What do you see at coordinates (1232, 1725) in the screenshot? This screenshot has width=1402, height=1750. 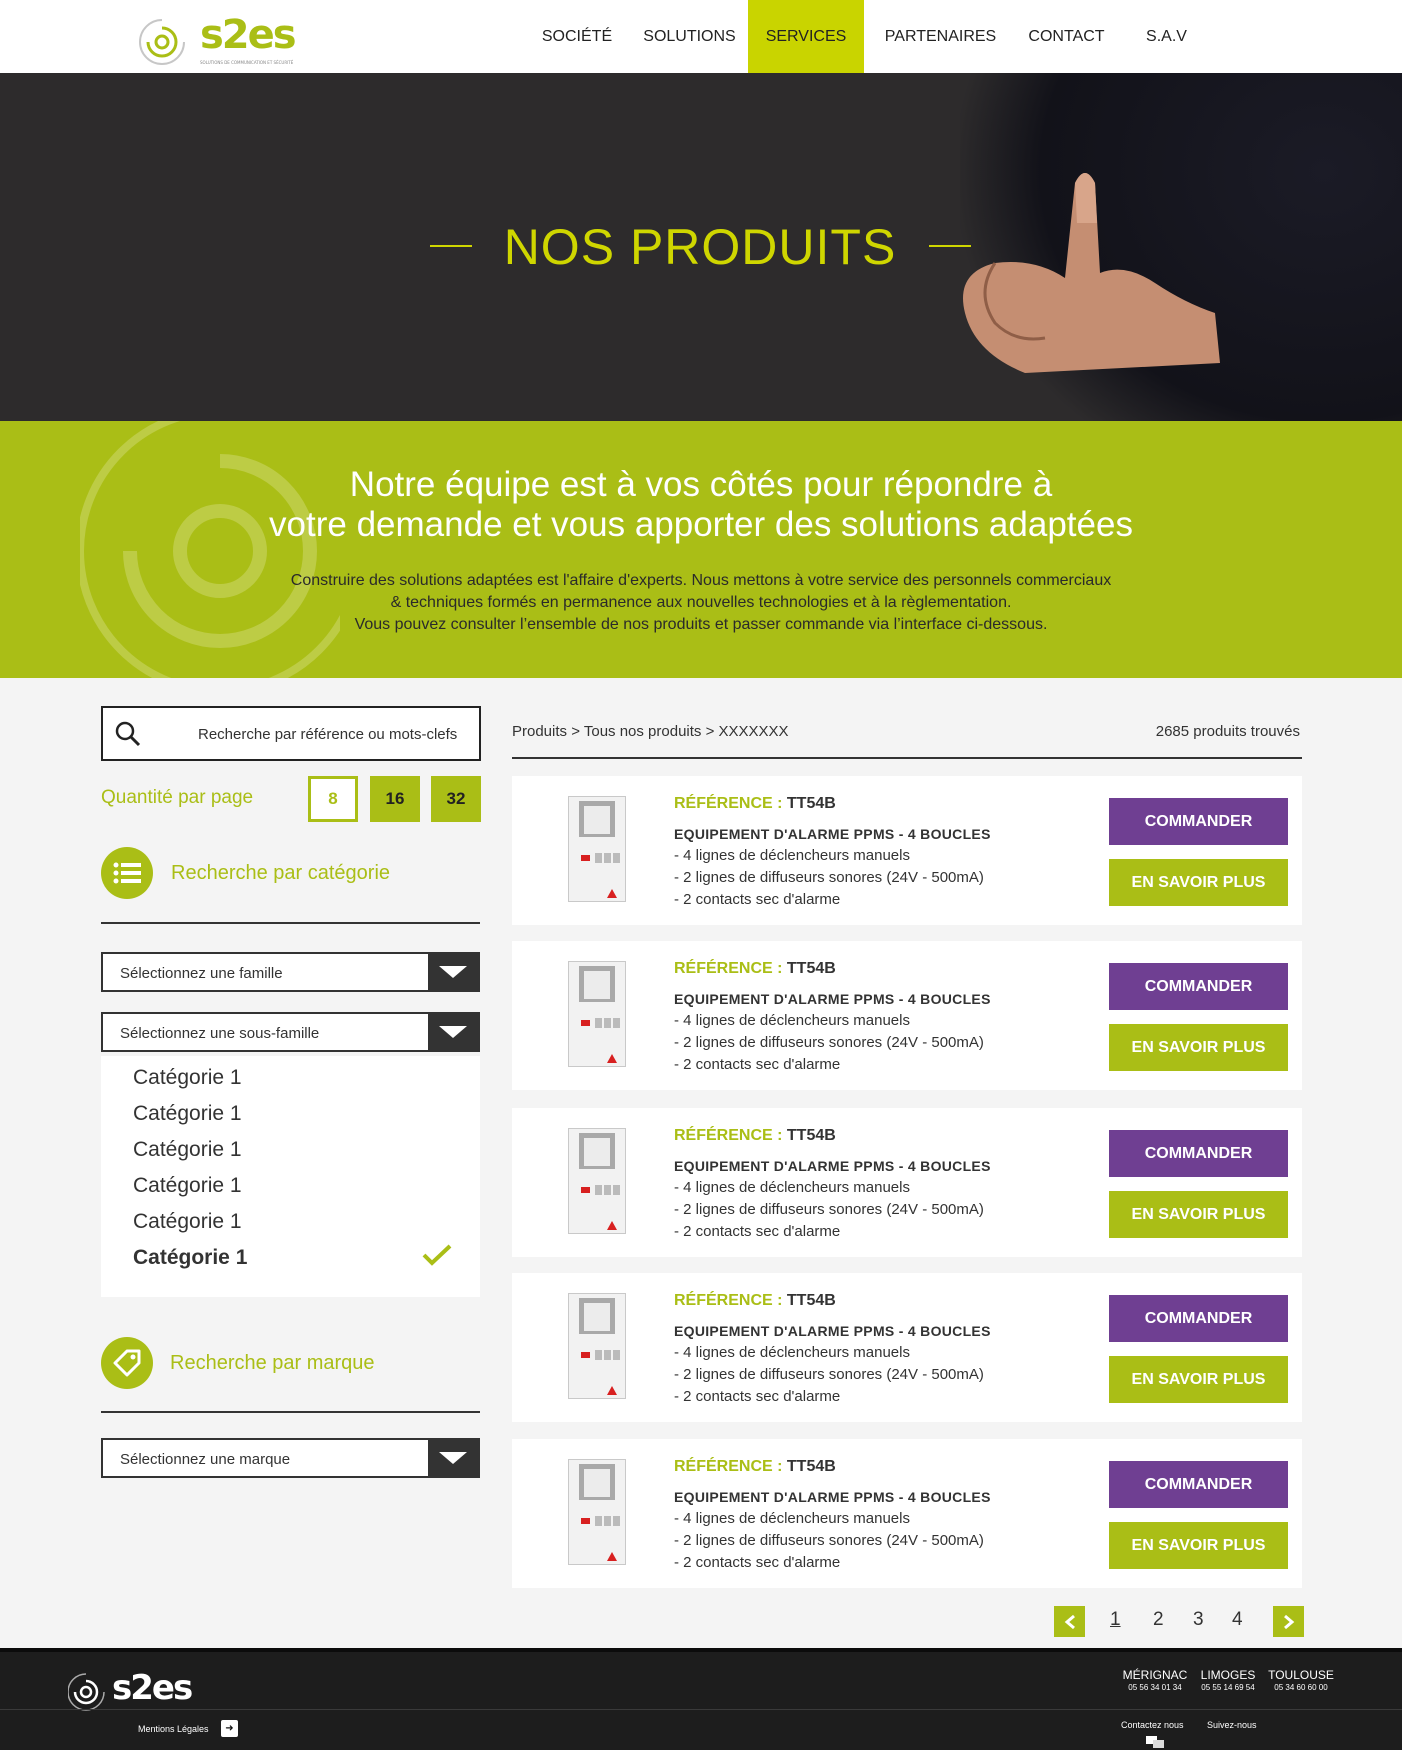 I see `follow-link: Suivez-nous` at bounding box center [1232, 1725].